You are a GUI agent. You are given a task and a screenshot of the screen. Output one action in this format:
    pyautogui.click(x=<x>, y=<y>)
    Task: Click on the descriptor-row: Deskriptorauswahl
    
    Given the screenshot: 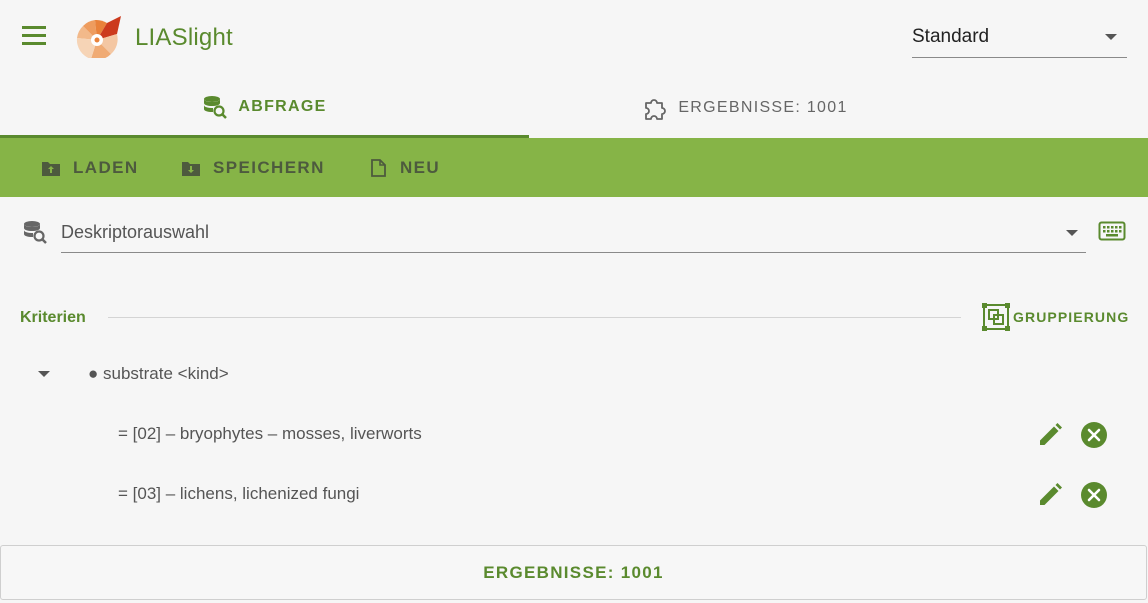 What is the action you would take?
    pyautogui.click(x=575, y=235)
    